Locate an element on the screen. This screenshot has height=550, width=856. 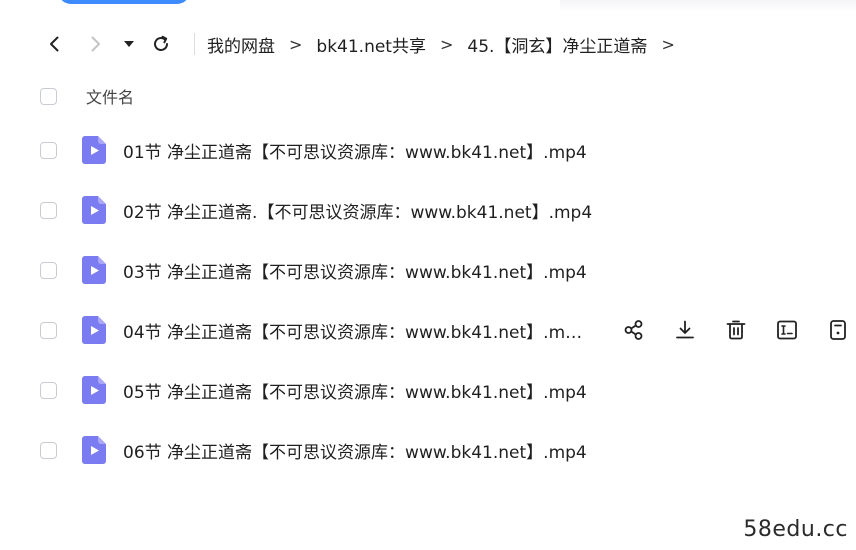
refresh-button is located at coordinates (161, 44).